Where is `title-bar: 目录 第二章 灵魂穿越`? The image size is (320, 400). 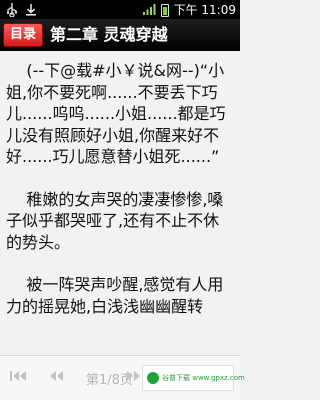
title-bar: 目录 第二章 灵魂穿越 is located at coordinates (120, 35).